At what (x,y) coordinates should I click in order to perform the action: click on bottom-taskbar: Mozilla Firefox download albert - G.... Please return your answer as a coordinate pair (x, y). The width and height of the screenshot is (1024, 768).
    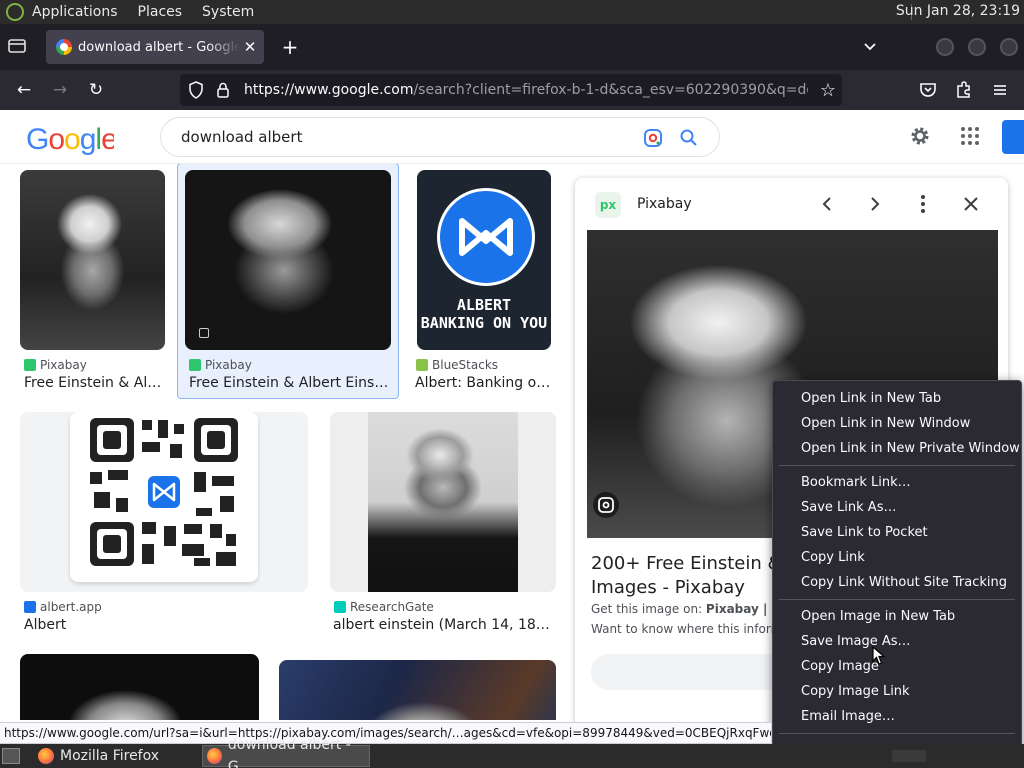
    Looking at the image, I should click on (512, 752).